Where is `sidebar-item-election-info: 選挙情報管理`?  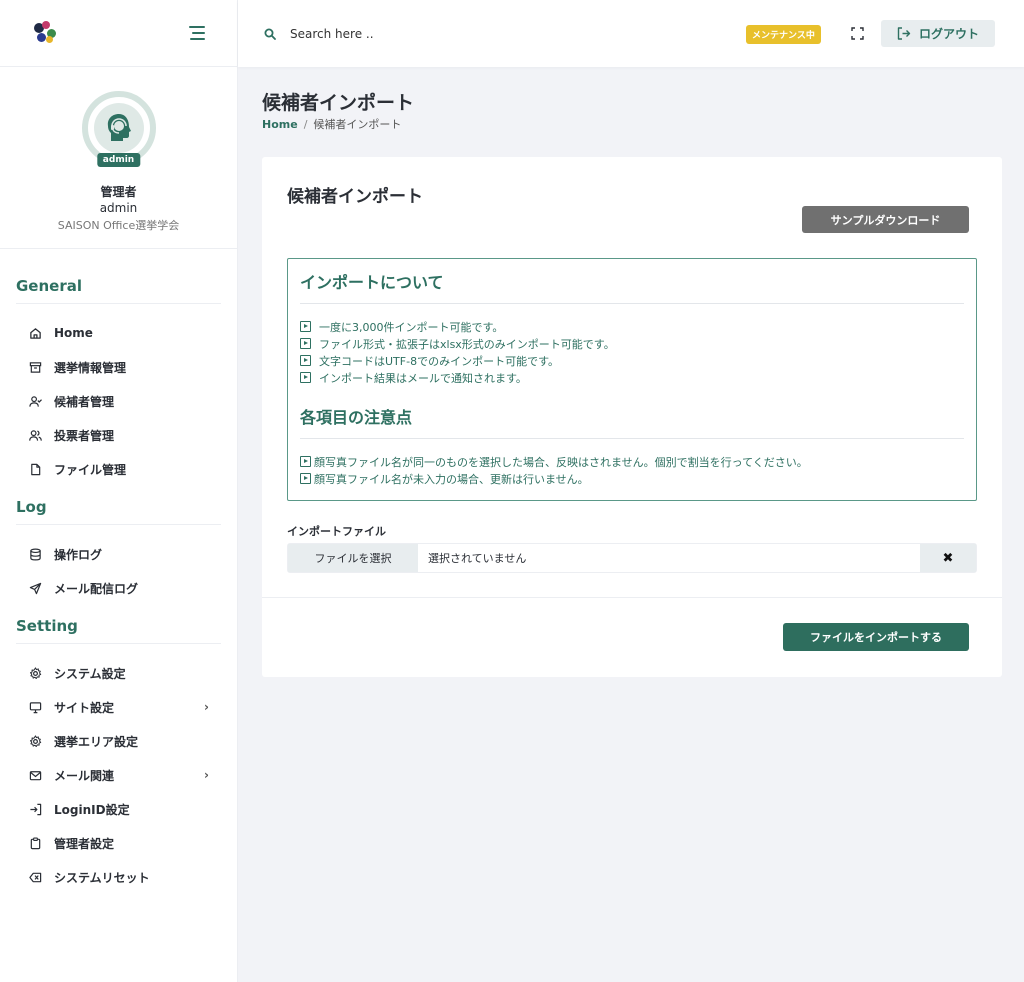
sidebar-item-election-info: 選挙情報管理 is located at coordinates (124, 367).